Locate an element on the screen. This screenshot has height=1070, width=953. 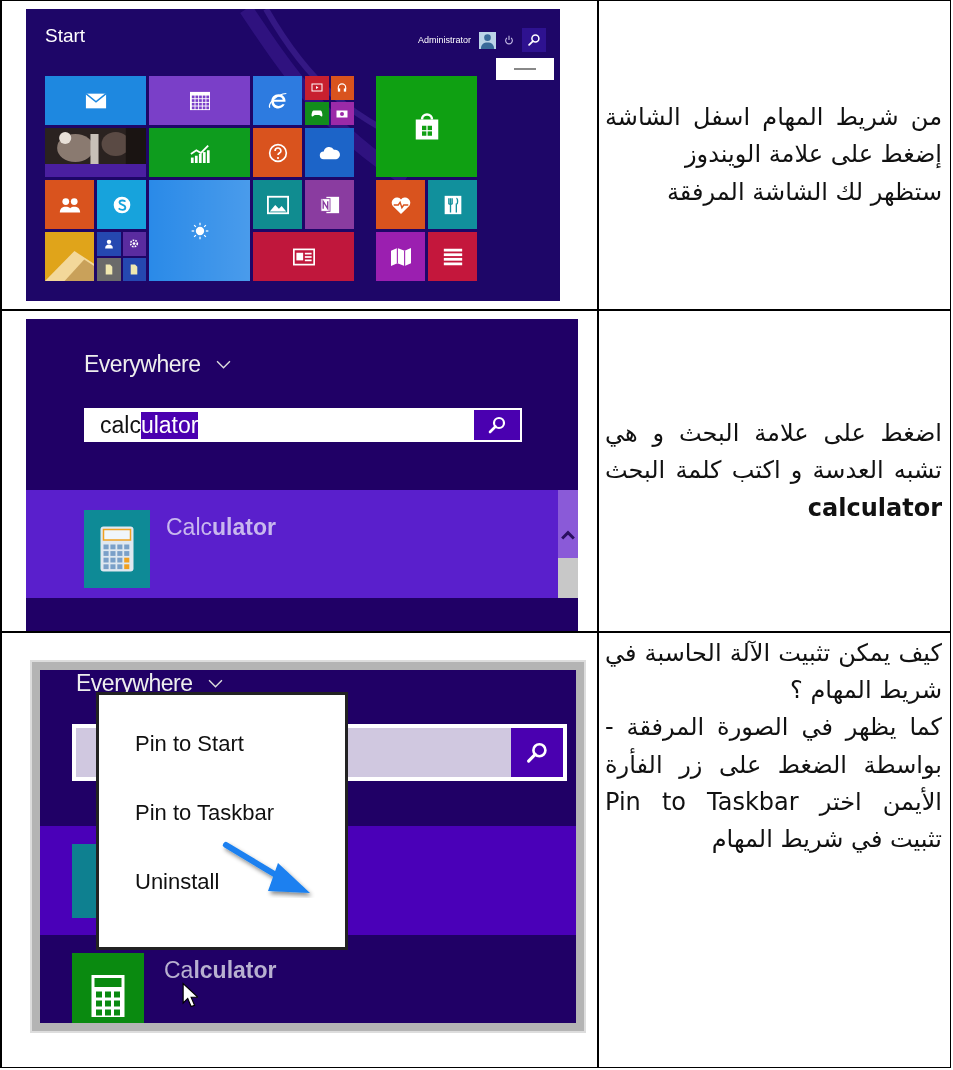
instruction-text: من شريط المهام اسفل الشاشة إضغط على علامة الويندوز is located at coordinates (773, 136).